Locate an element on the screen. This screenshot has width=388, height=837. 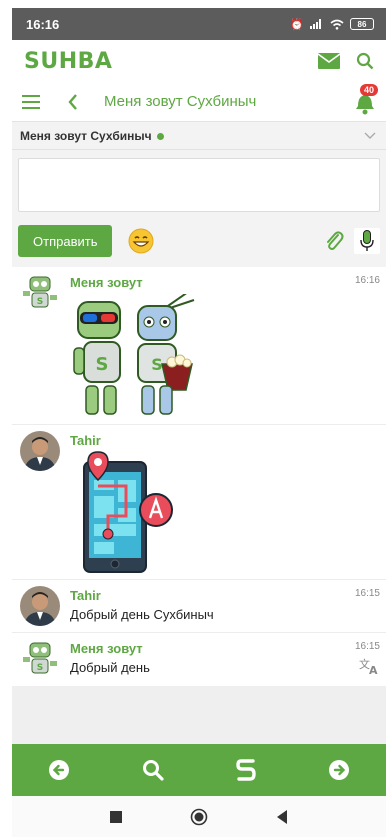
notification-badge: 40 is located at coordinates (368, 90).